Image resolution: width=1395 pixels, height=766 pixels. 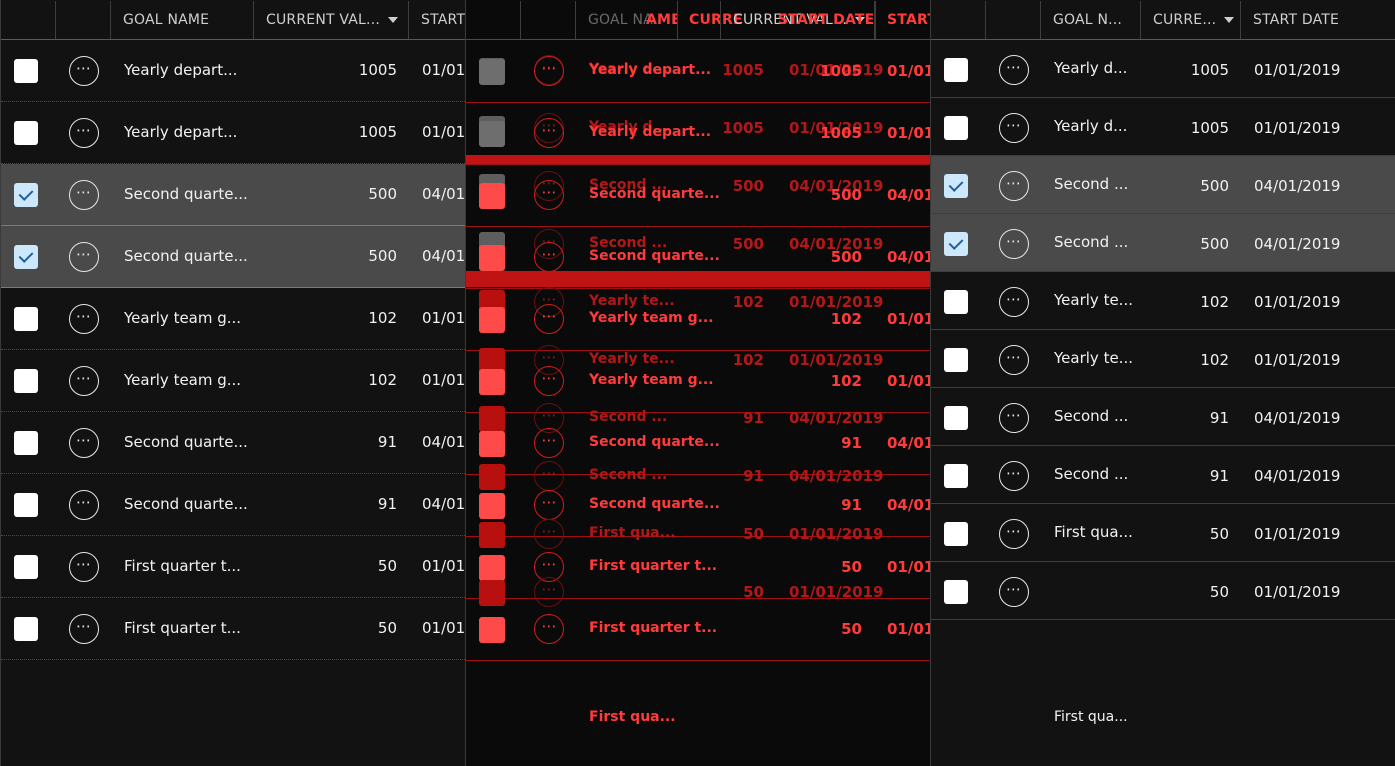 I want to click on start-date-ghost: 01/01/2019, so click(x=836, y=592).